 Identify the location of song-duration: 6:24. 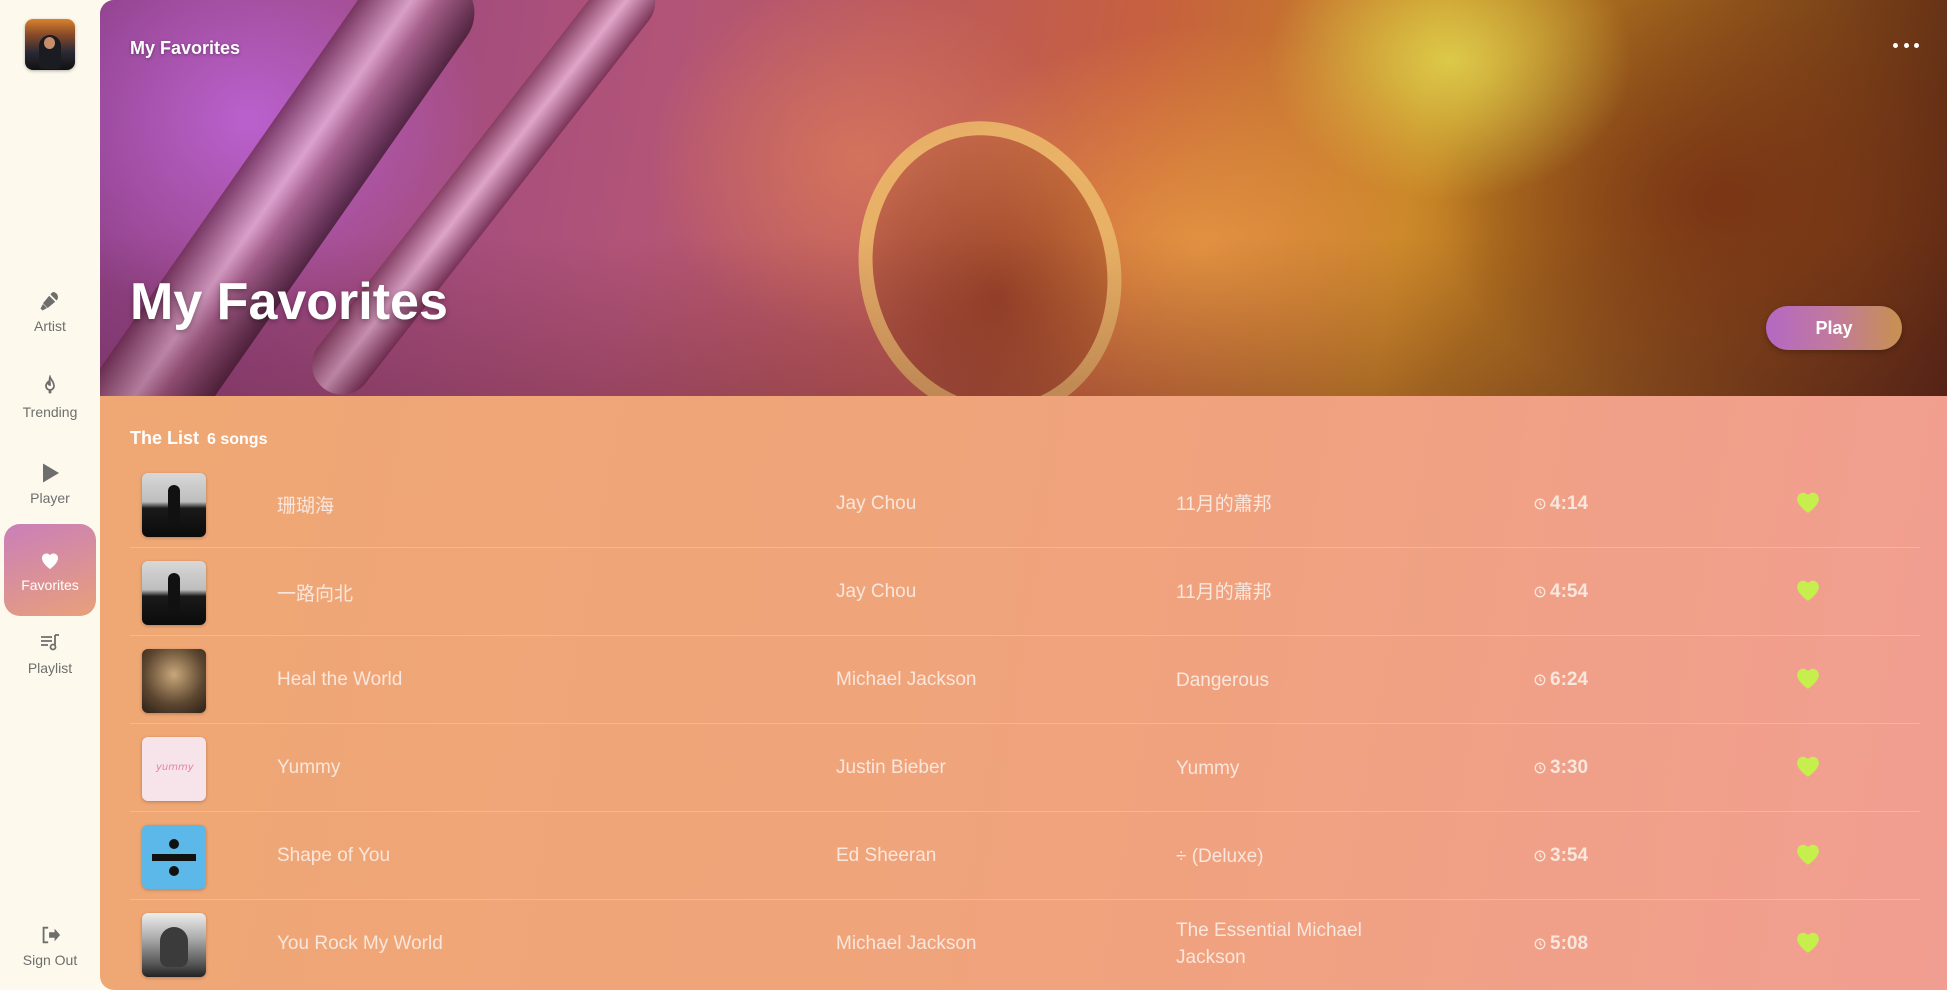
(1594, 680).